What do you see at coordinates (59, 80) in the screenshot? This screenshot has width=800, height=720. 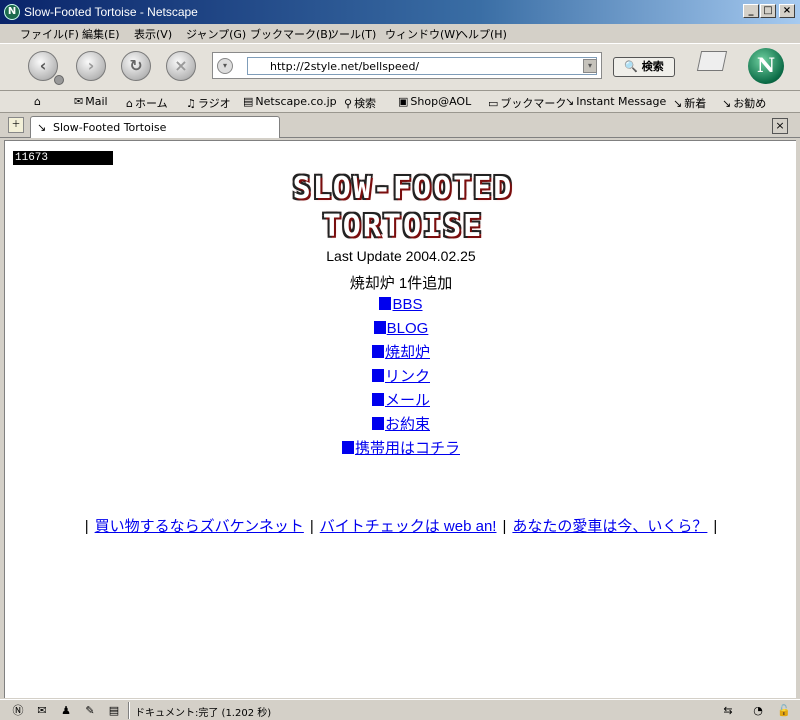 I see `back-history-dropdown` at bounding box center [59, 80].